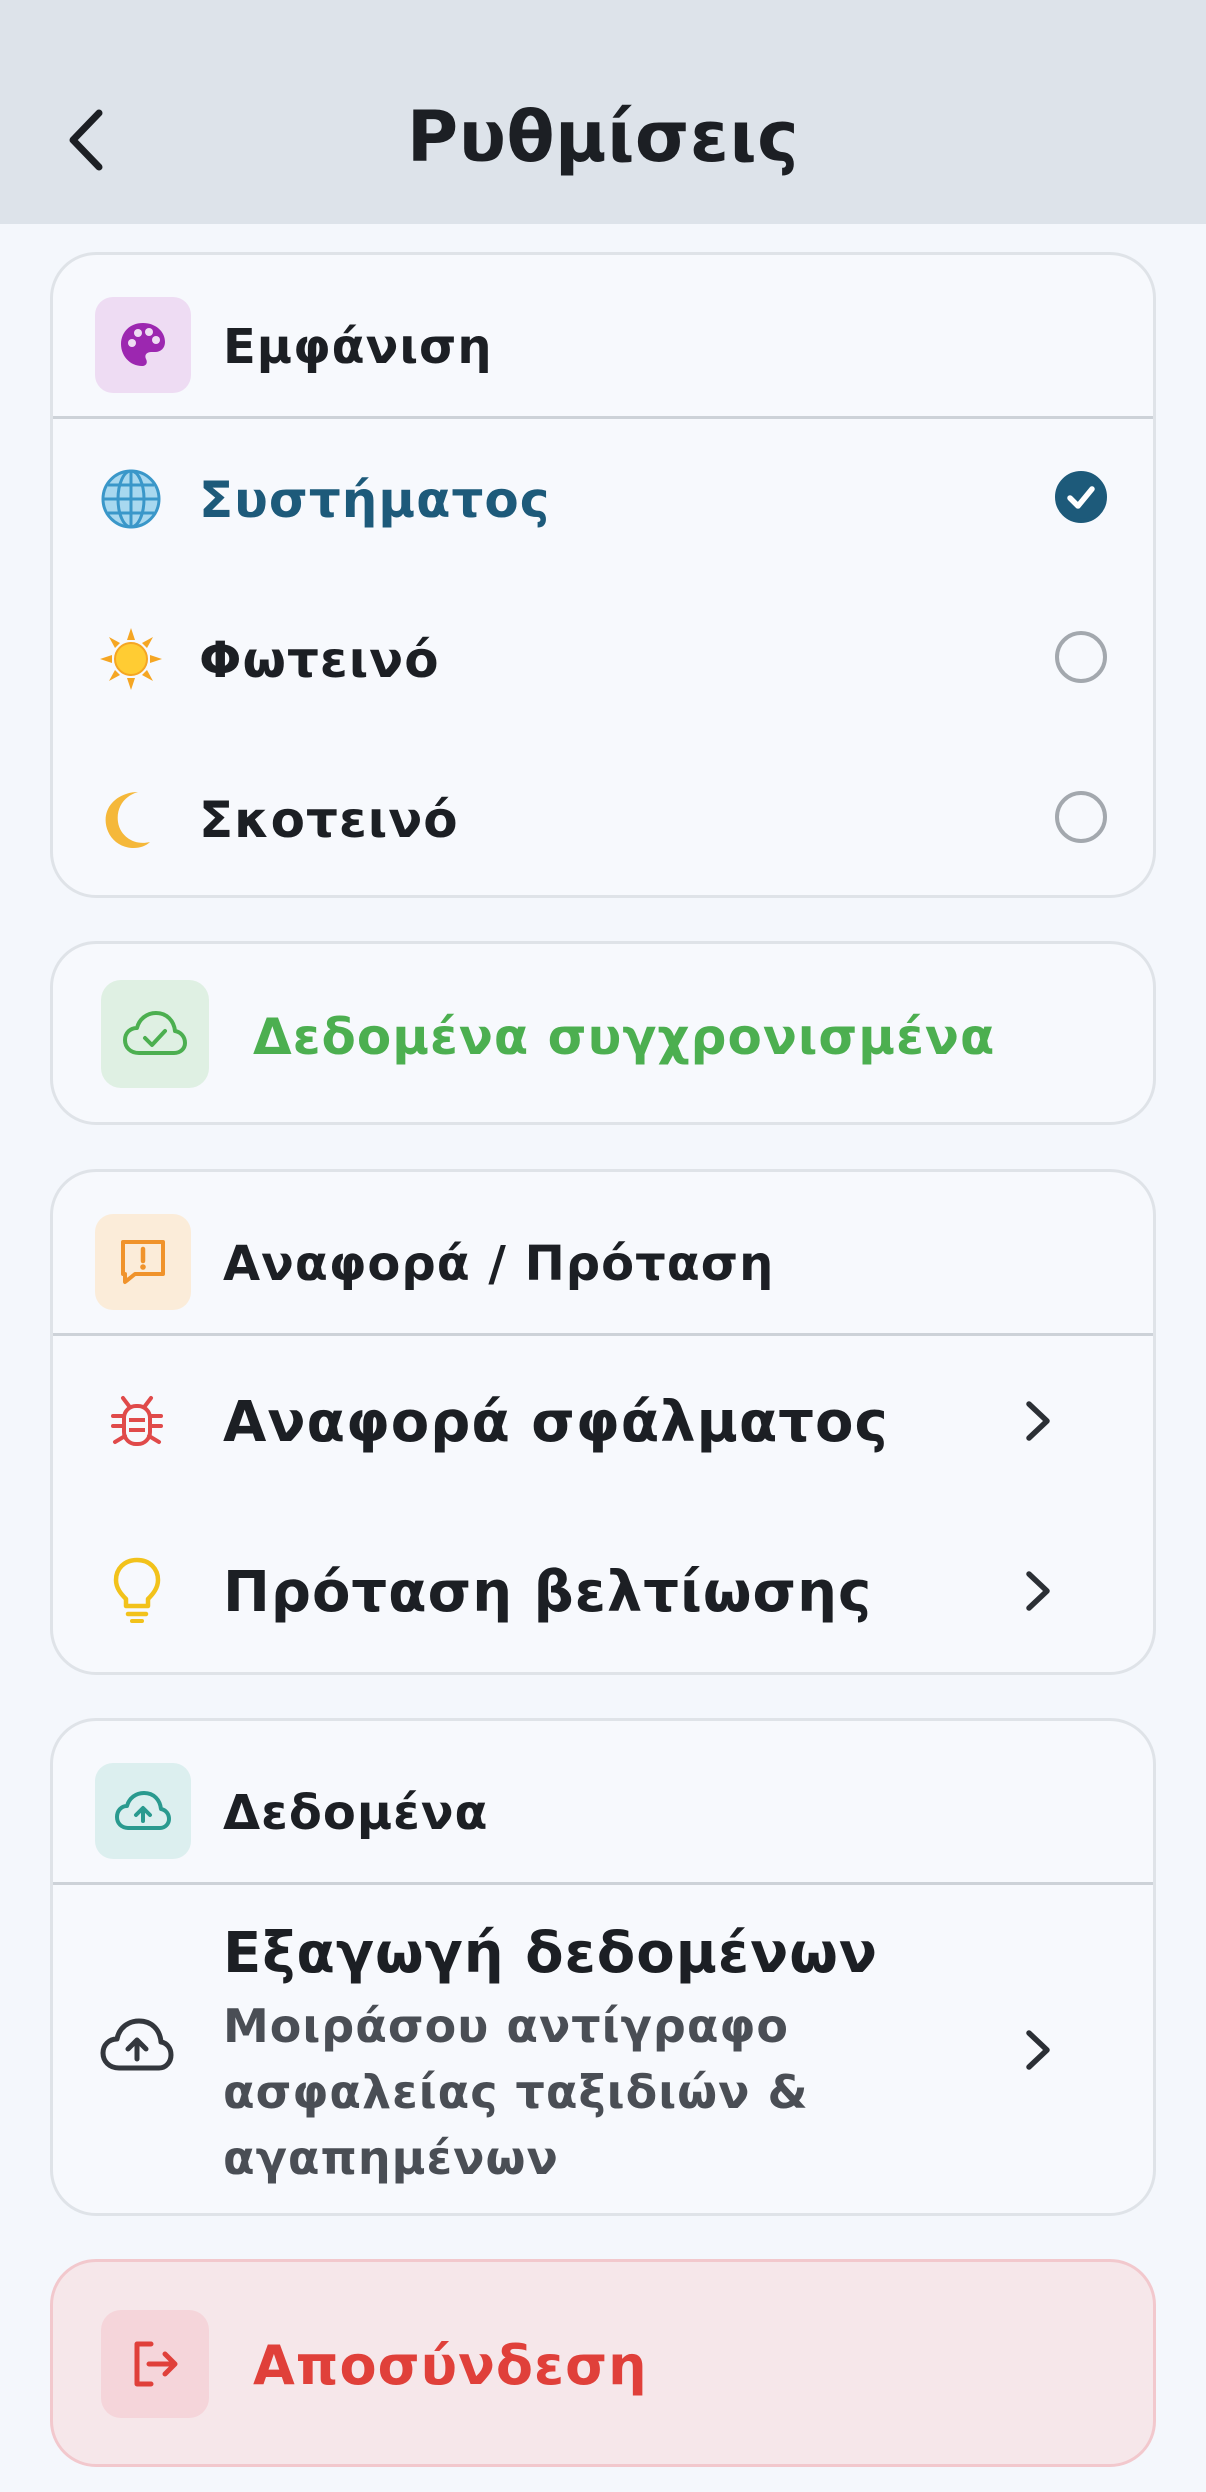 The width and height of the screenshot is (1206, 2492). I want to click on top-app-bar: Ρυθμίσεις, so click(603, 112).